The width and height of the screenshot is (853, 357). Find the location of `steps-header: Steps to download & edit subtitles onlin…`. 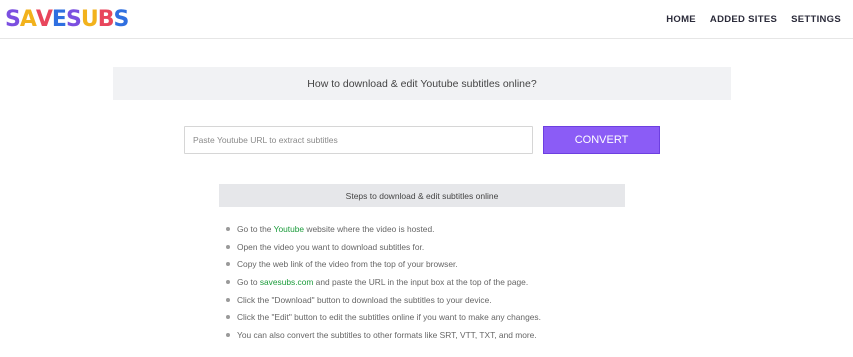

steps-header: Steps to download & edit subtitles onlin… is located at coordinates (422, 195).